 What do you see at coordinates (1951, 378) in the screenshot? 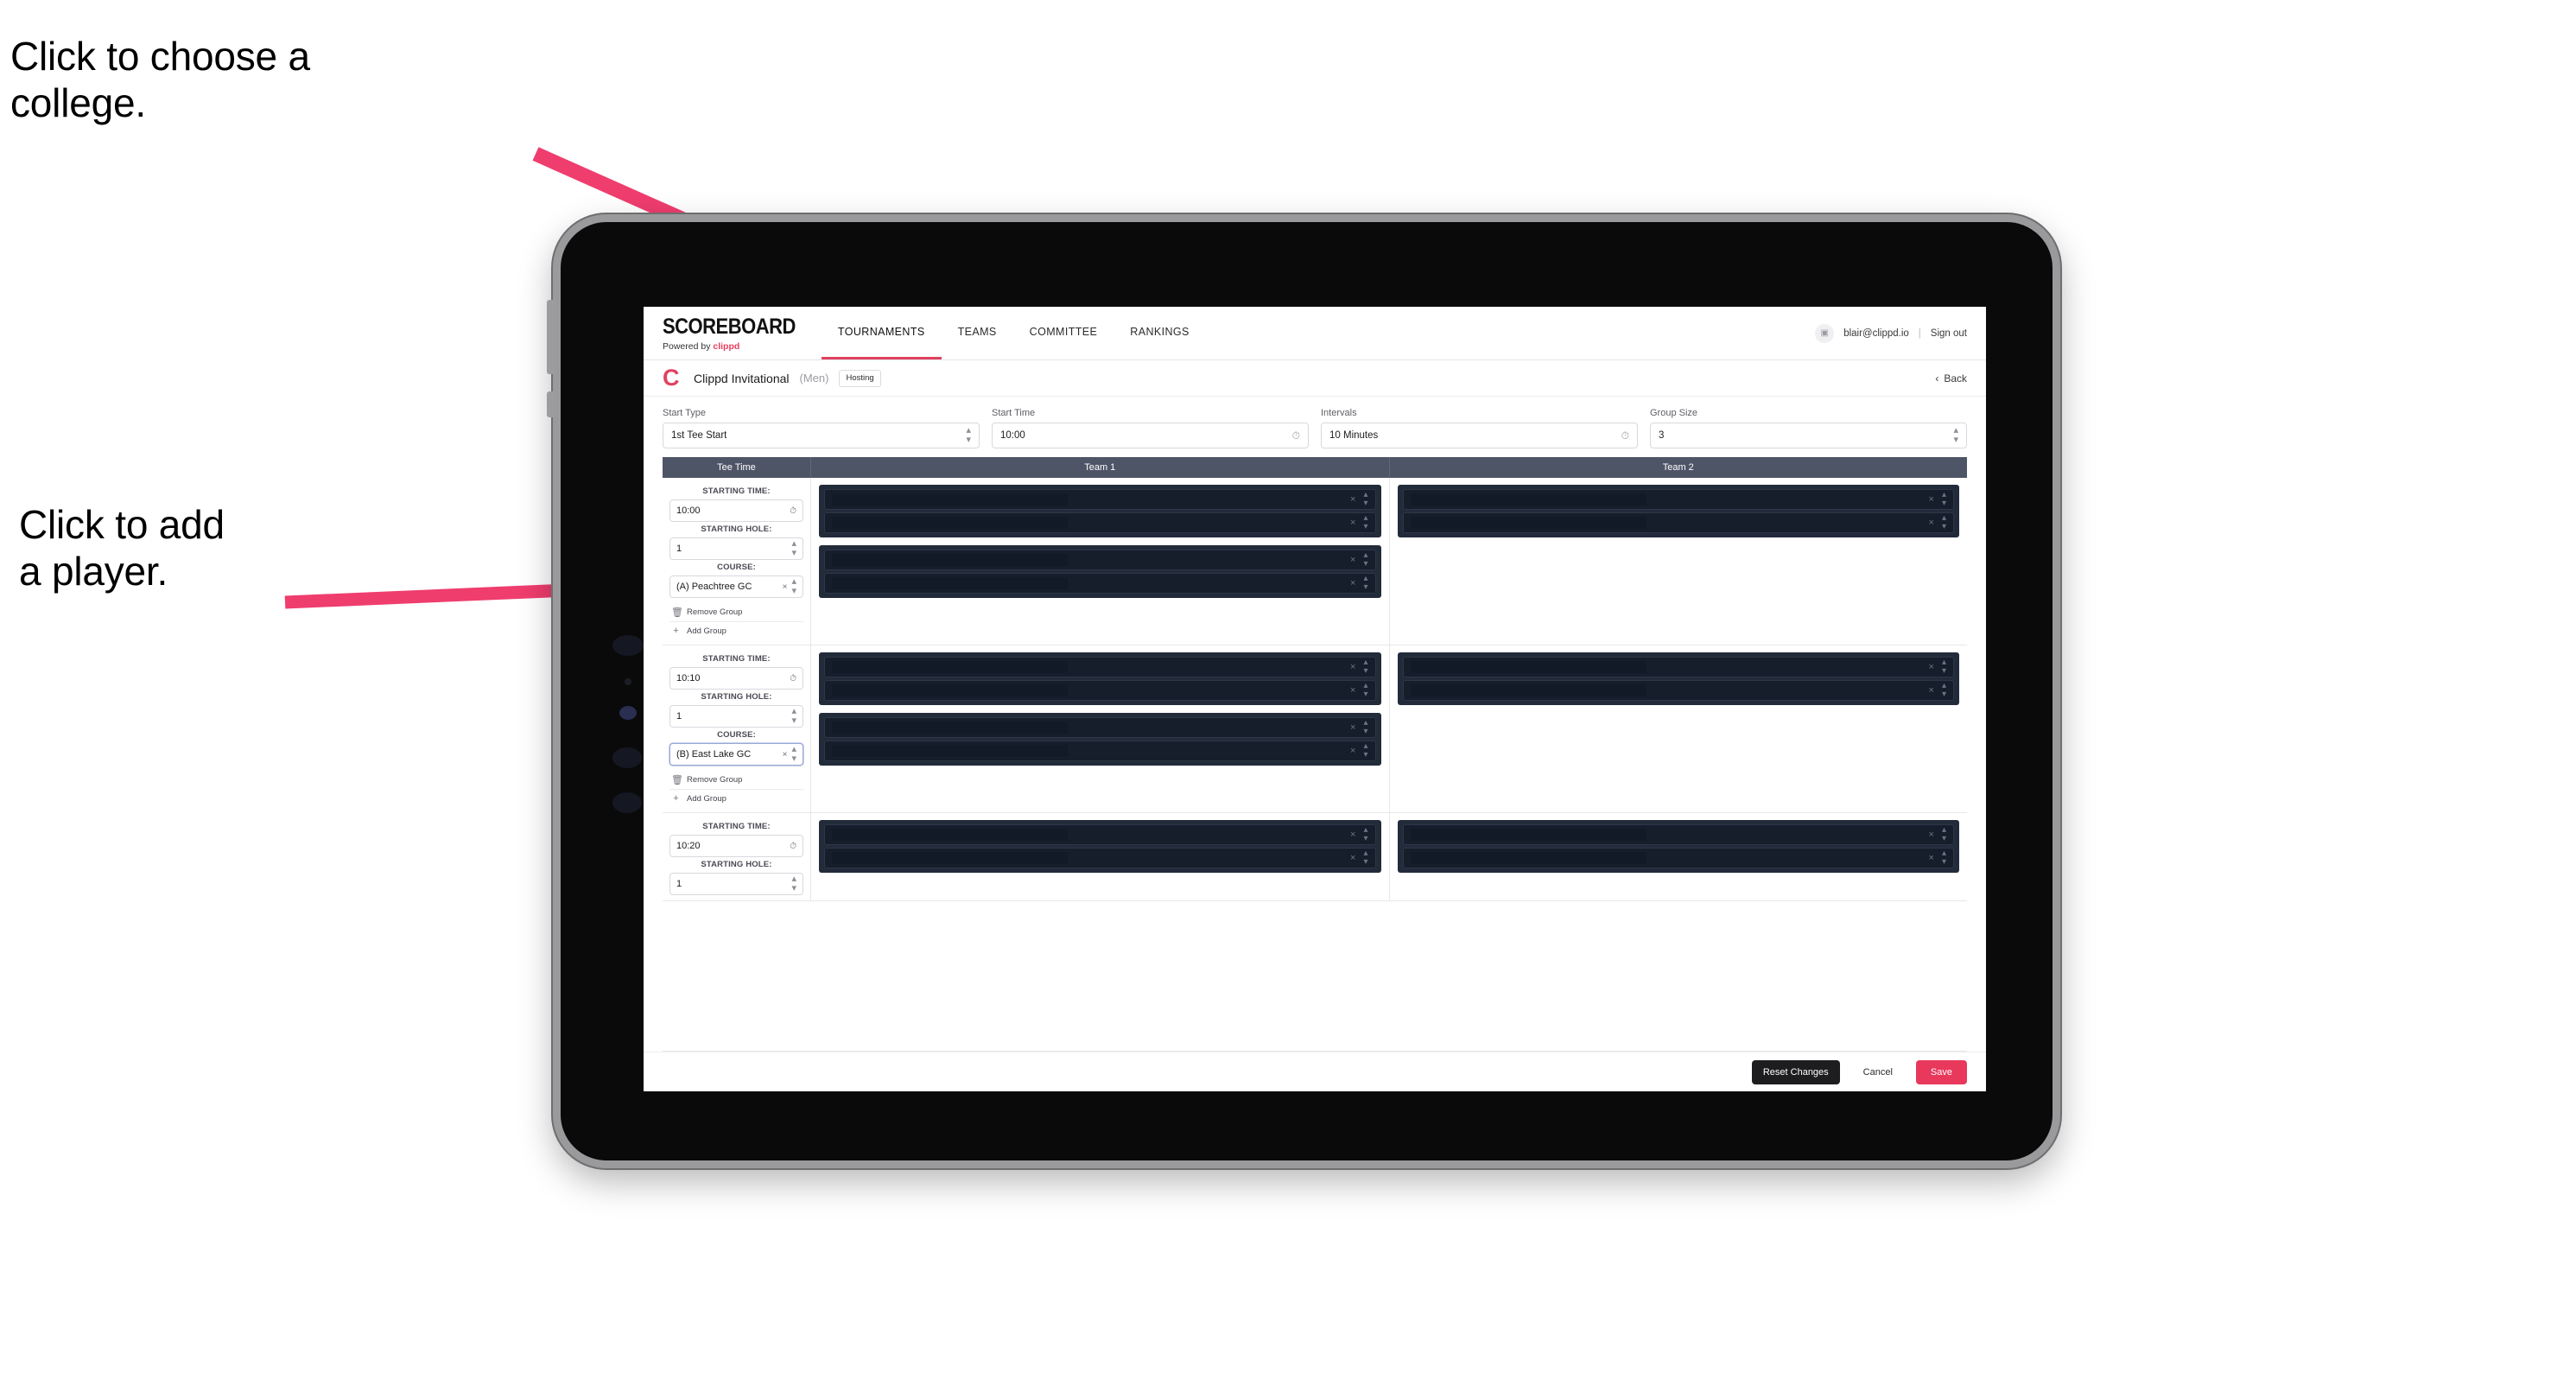
I see `back-button: ‹ Back` at bounding box center [1951, 378].